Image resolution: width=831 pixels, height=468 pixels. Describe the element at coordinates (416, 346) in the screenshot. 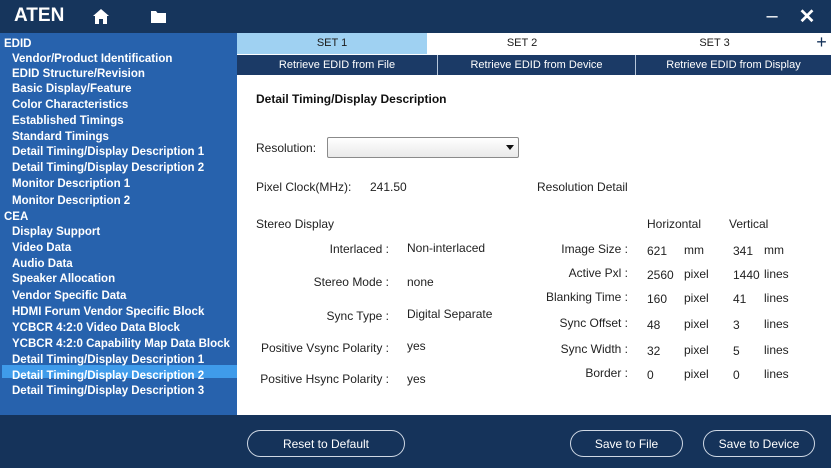

I see `vsync-polarity-value: yes` at that location.